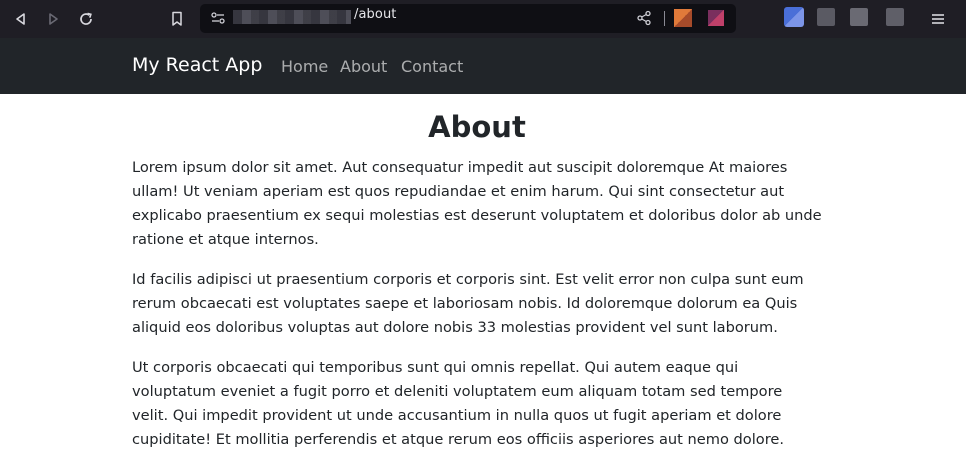 Image resolution: width=966 pixels, height=462 pixels. I want to click on forward-icon, so click(53, 19).